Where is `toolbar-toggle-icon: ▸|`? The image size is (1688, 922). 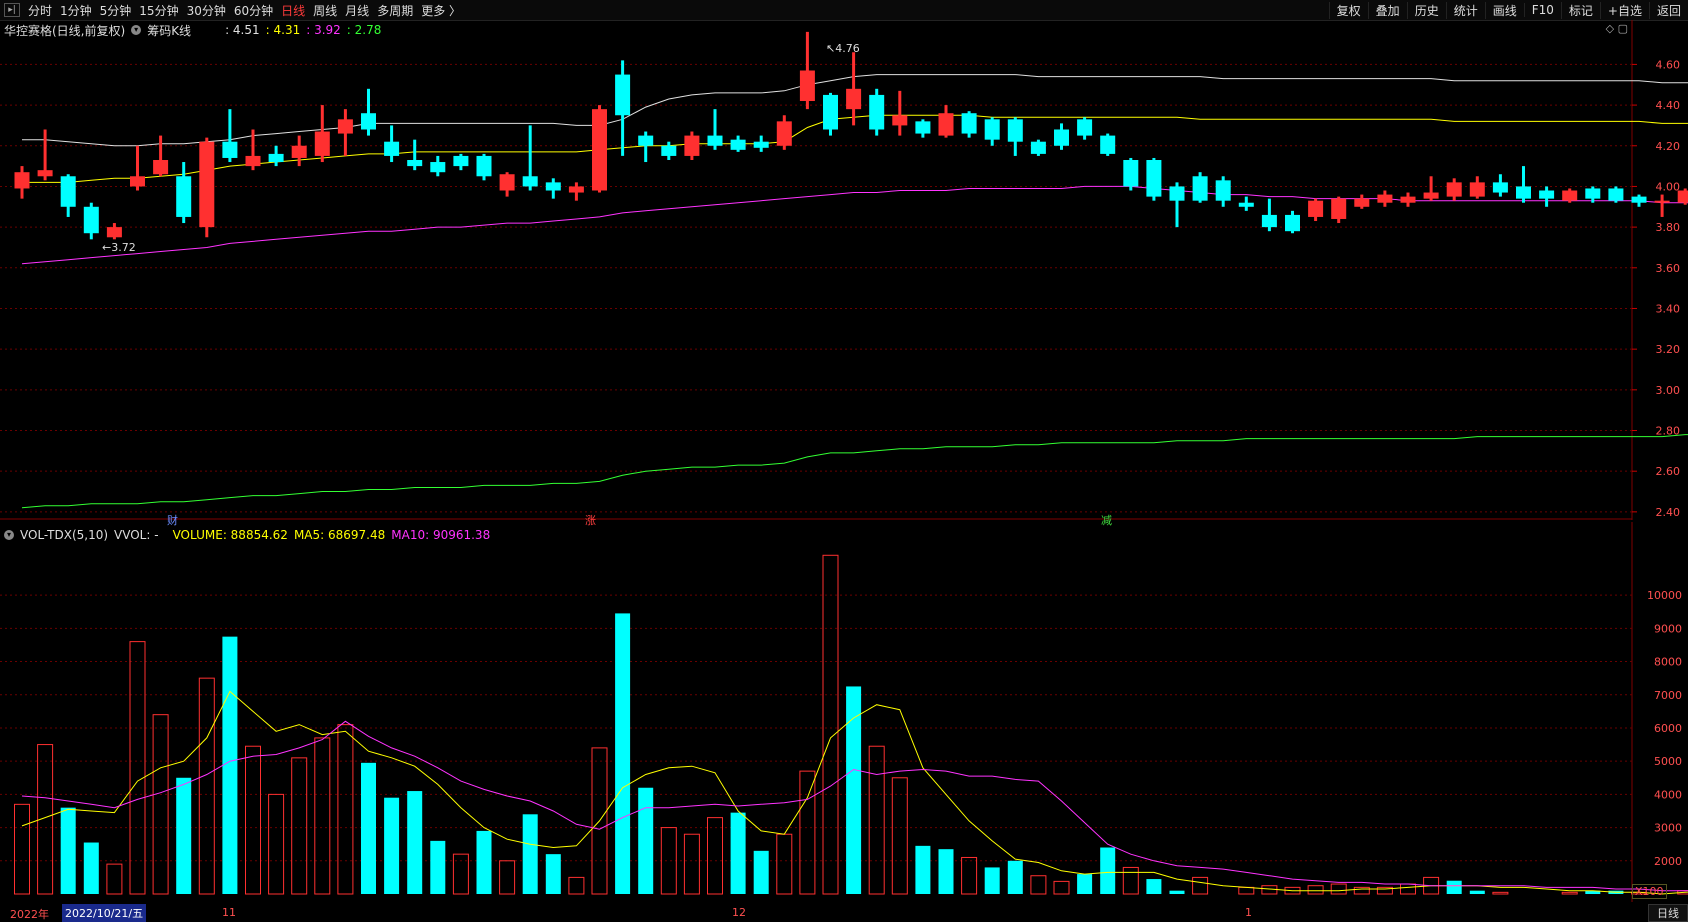 toolbar-toggle-icon: ▸| is located at coordinates (12, 10).